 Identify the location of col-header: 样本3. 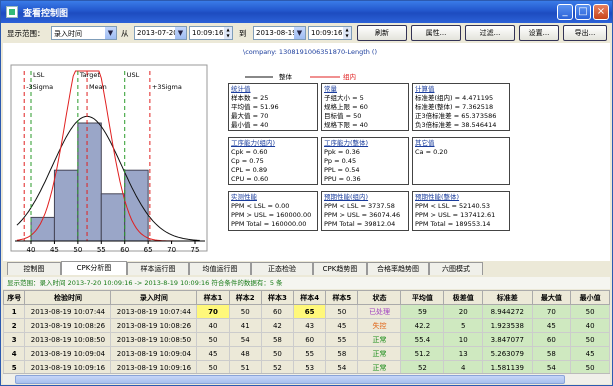
(277, 297).